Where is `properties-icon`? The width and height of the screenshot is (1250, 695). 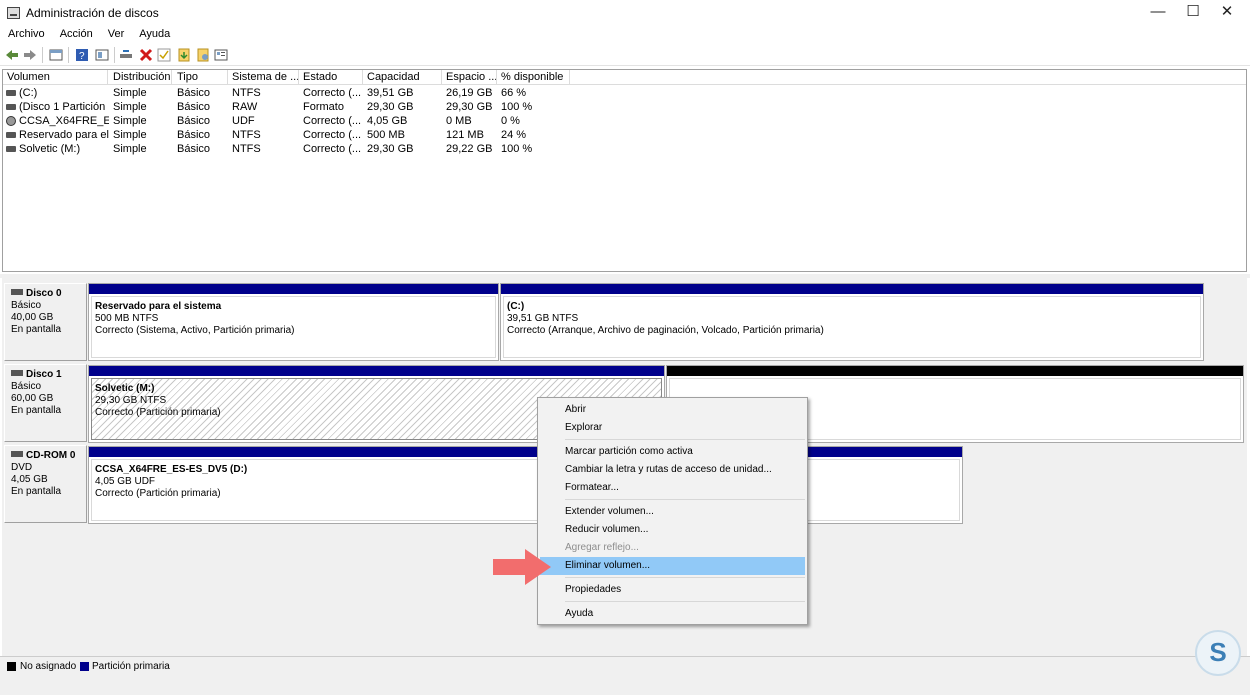 properties-icon is located at coordinates (56, 55).